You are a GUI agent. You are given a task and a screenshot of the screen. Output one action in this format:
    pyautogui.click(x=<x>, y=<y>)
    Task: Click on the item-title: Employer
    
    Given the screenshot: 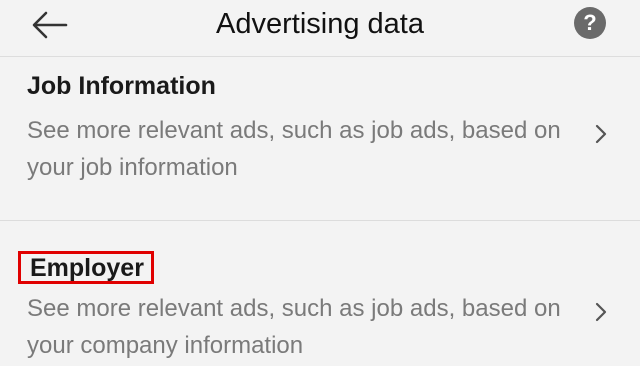 What is the action you would take?
    pyautogui.click(x=86, y=267)
    